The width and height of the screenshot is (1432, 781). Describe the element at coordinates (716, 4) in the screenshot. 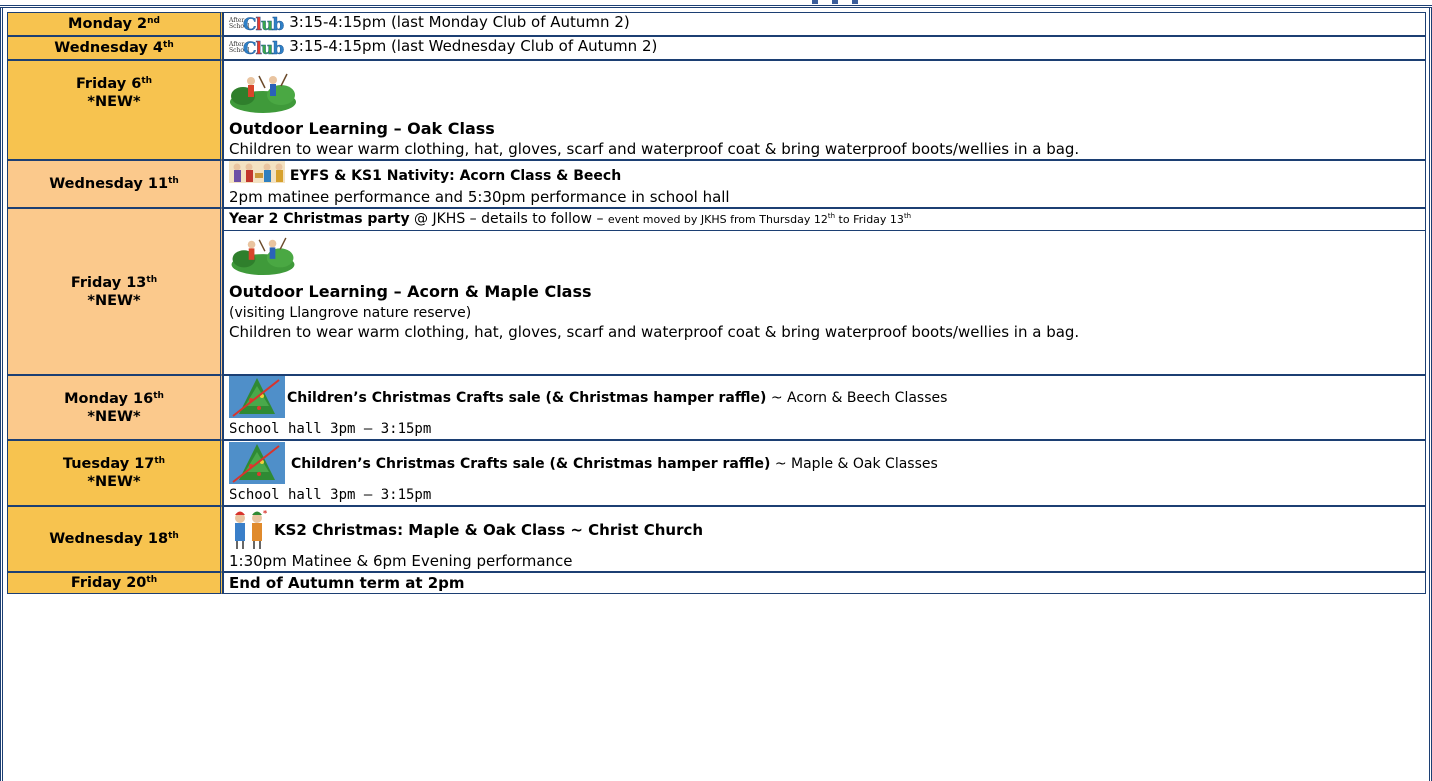

I see `top-border` at that location.